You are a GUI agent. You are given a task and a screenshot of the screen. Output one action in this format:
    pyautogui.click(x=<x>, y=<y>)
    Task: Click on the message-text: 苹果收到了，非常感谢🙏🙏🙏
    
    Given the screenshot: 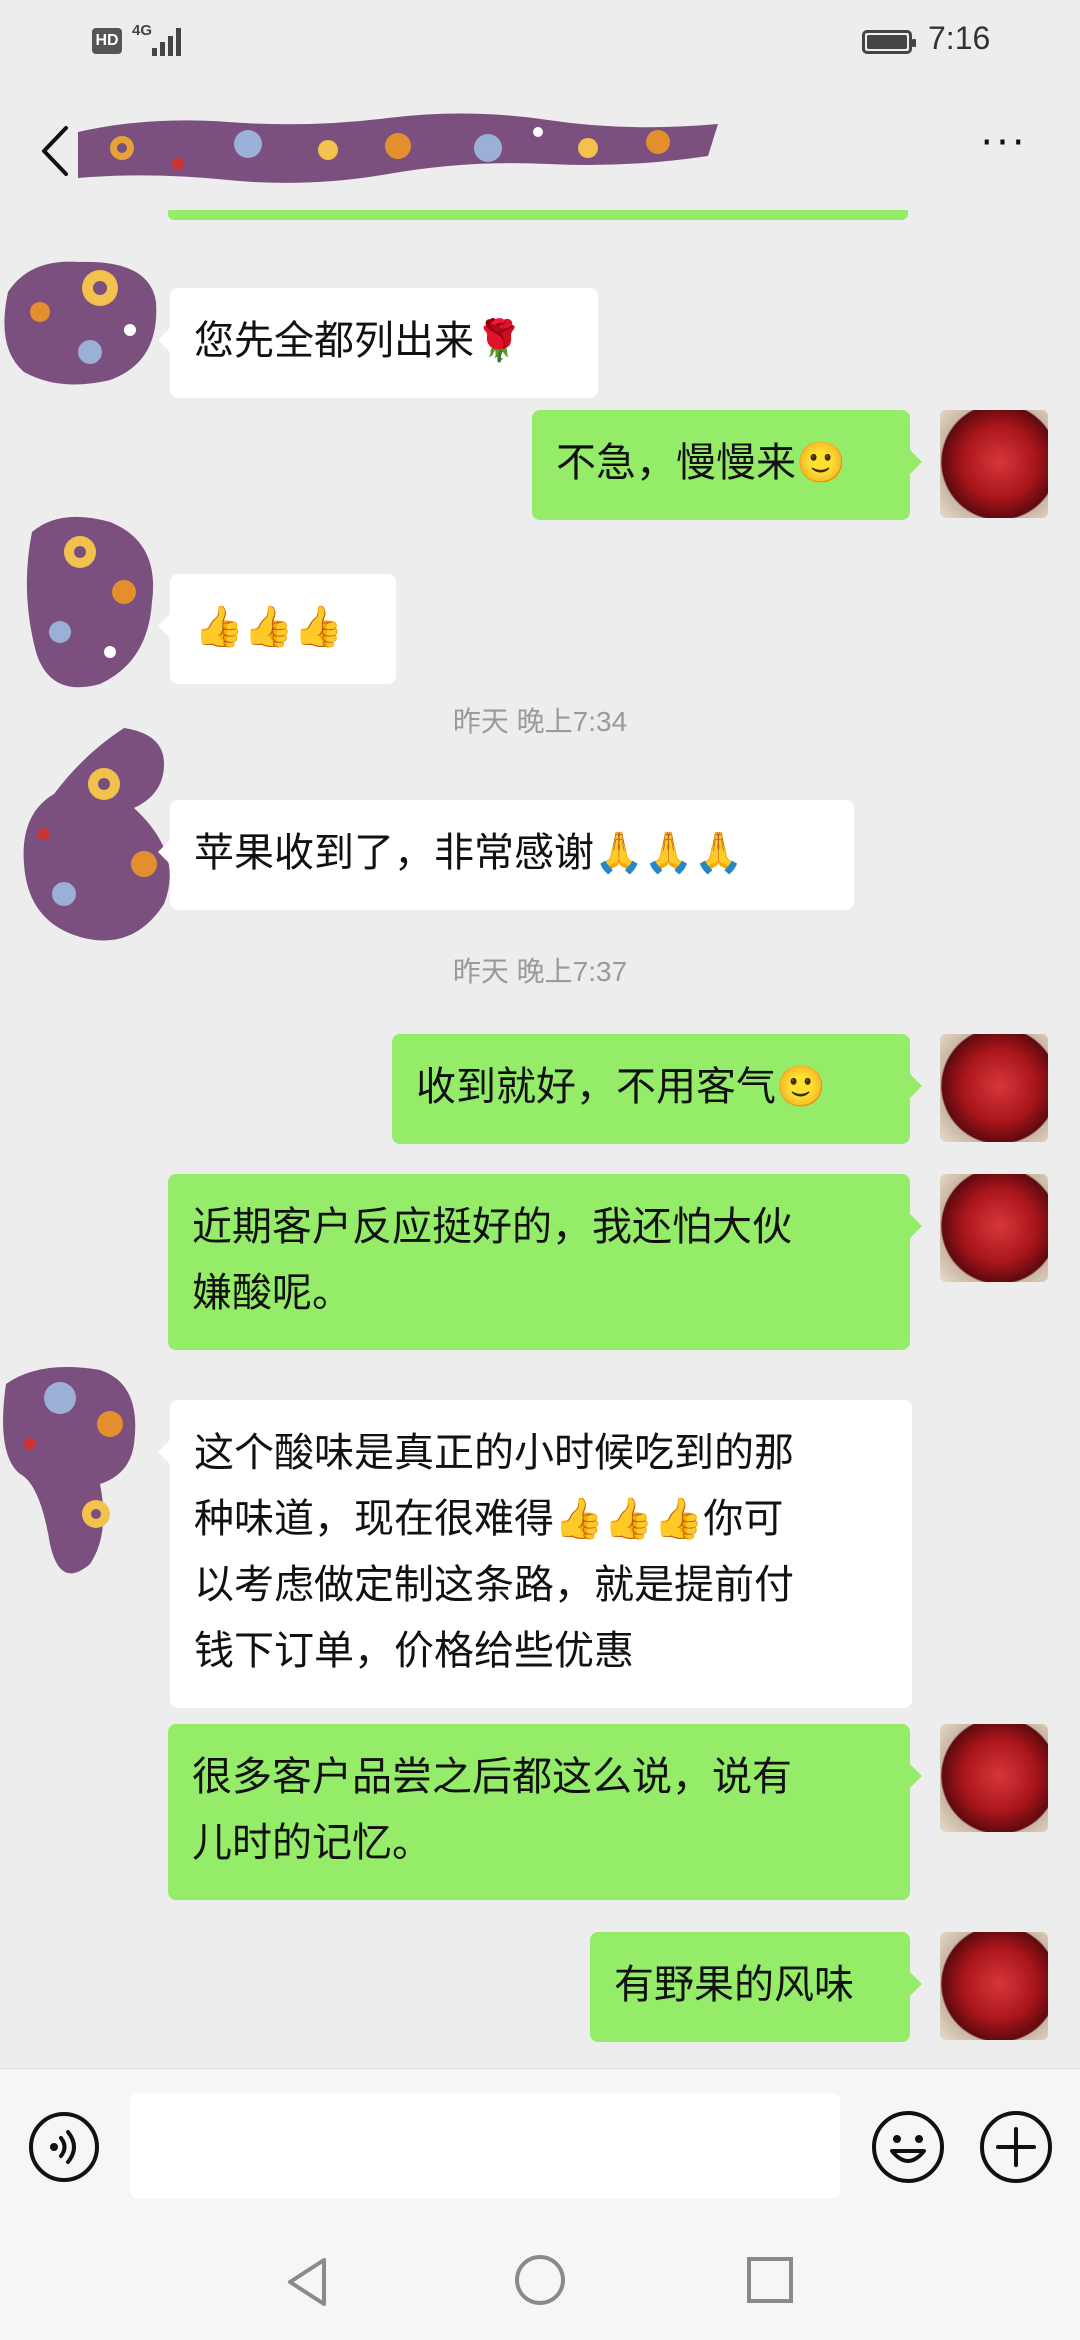 What is the action you would take?
    pyautogui.click(x=469, y=853)
    